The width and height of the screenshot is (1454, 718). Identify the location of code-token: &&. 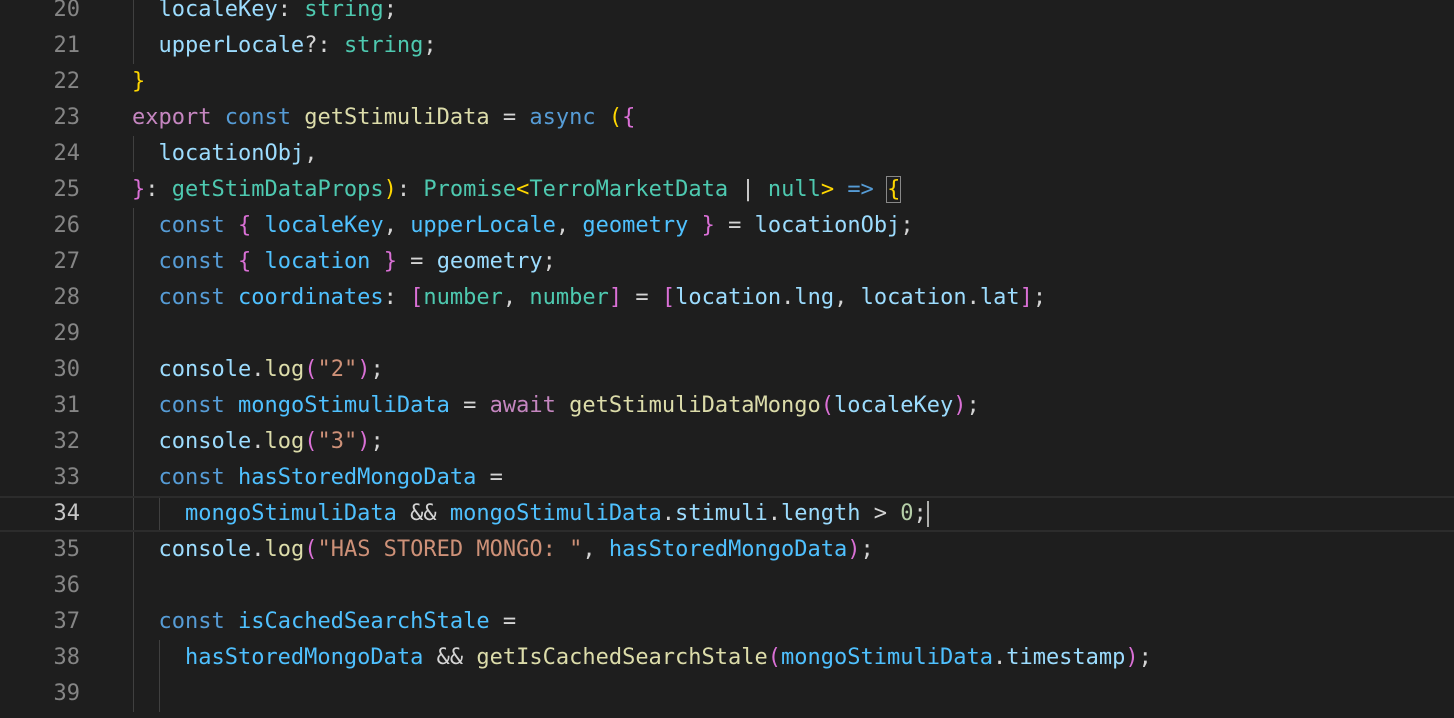
(450, 657).